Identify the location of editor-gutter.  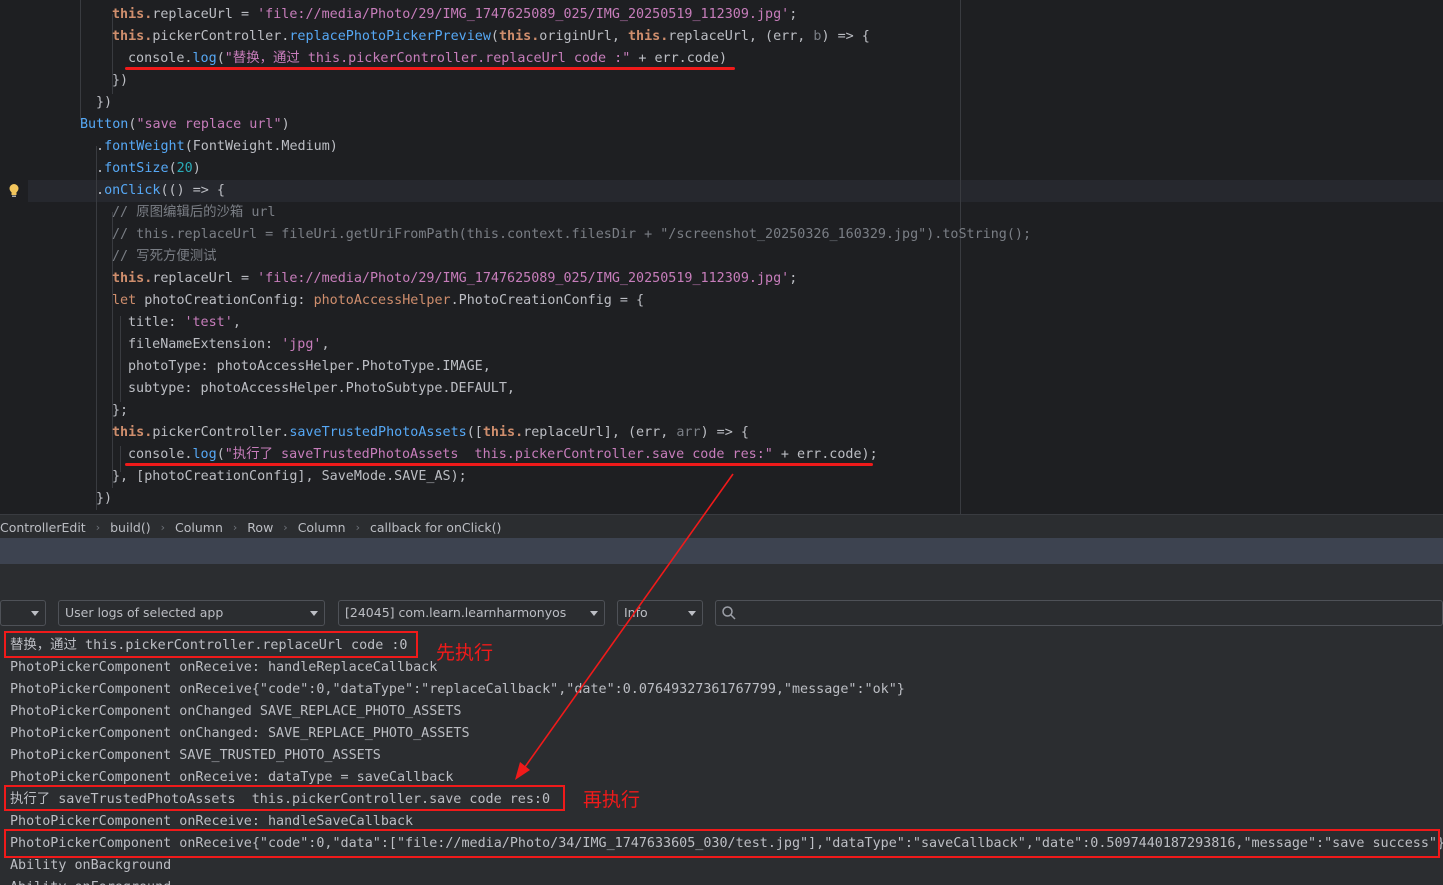
(14, 257).